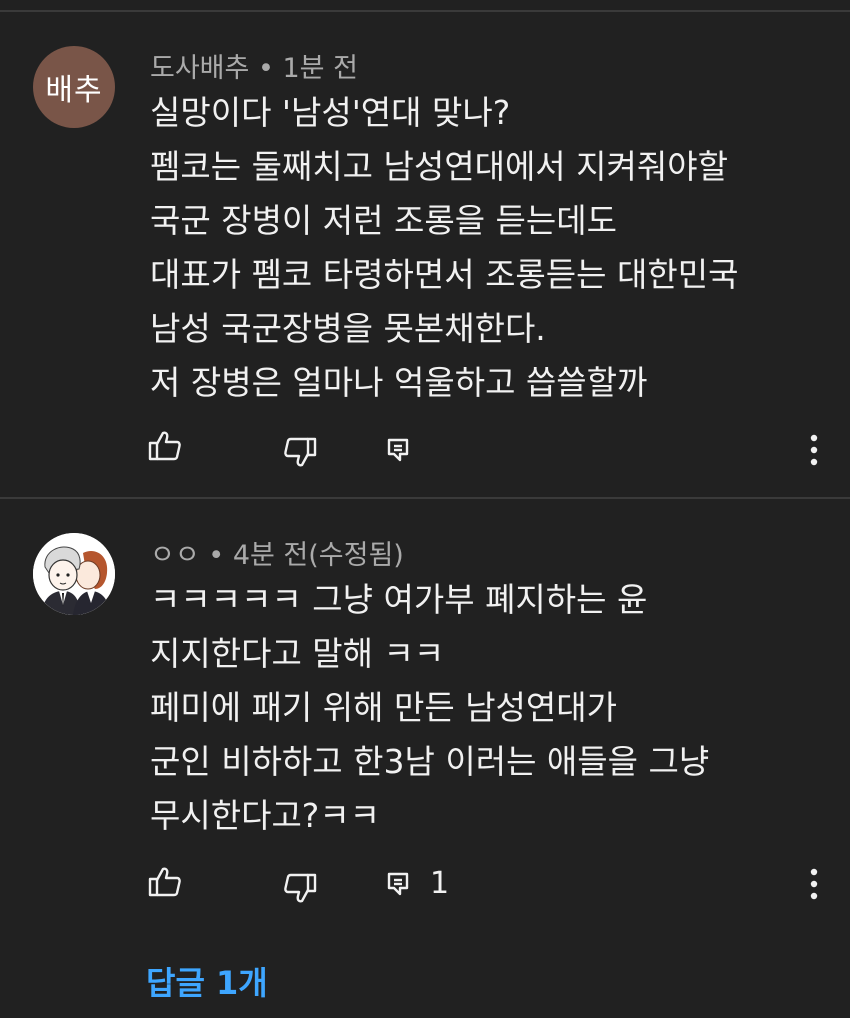 This screenshot has width=850, height=1018. I want to click on comment-meta: ㅇㅇ • 4분 전(수정됨), so click(277, 552).